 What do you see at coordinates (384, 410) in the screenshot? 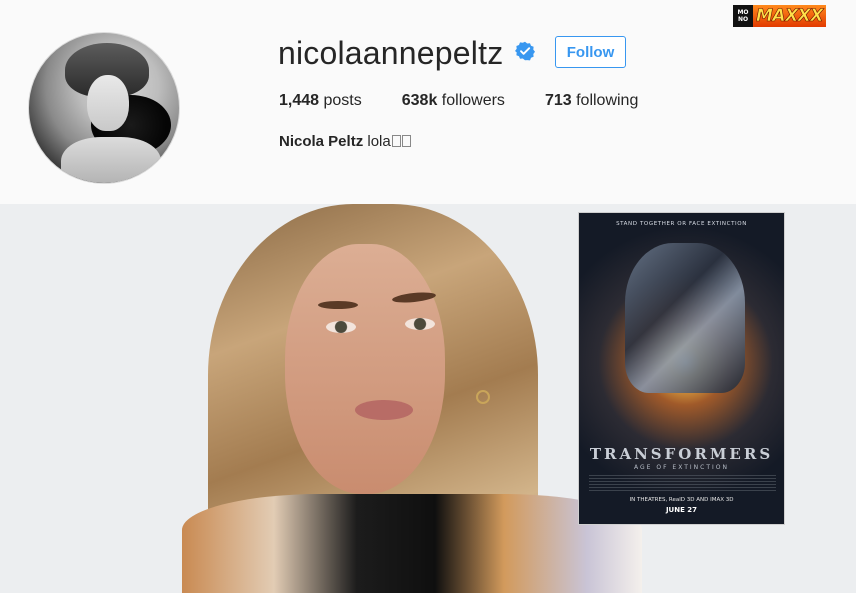
I see `portrait-lips` at bounding box center [384, 410].